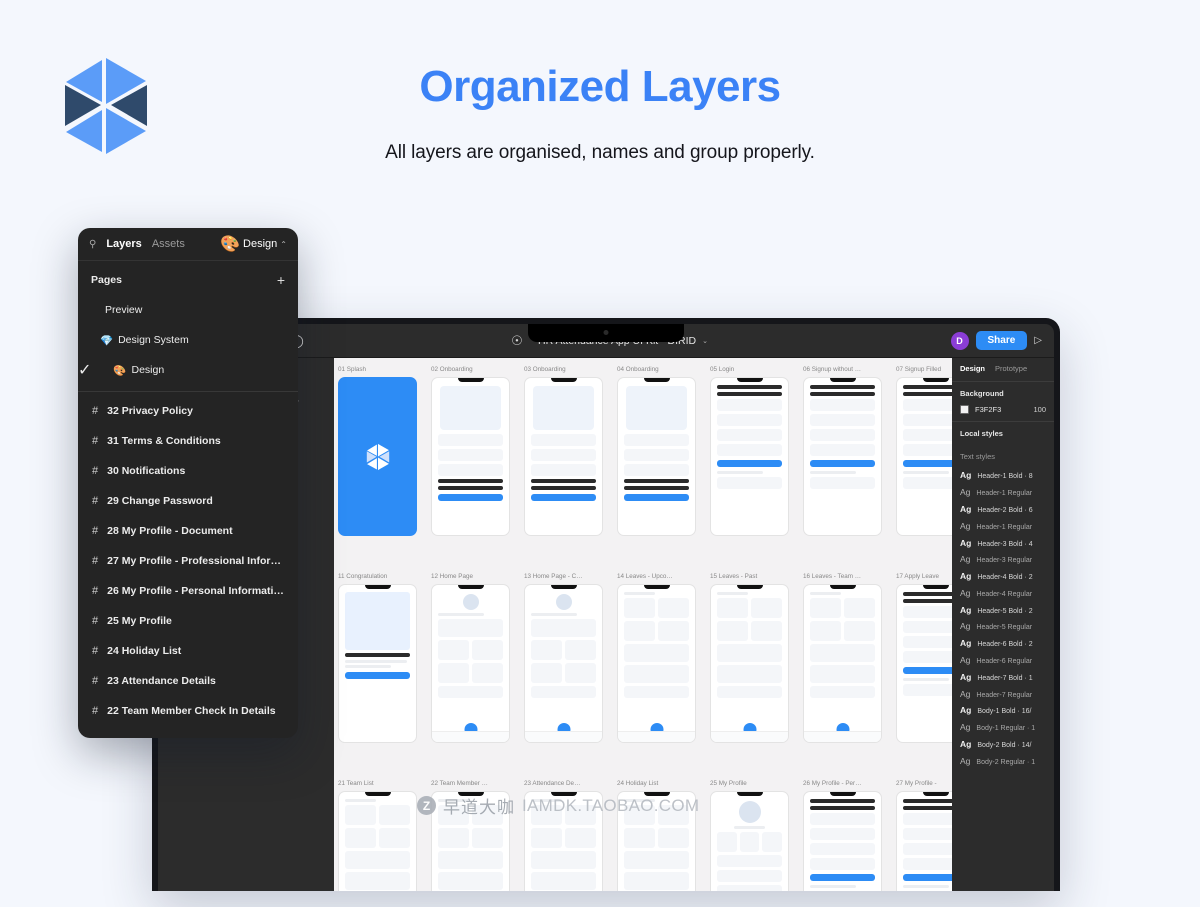 This screenshot has width=1200, height=907. What do you see at coordinates (188, 370) in the screenshot?
I see `page-item-design: ✓ 🎨 Design` at bounding box center [188, 370].